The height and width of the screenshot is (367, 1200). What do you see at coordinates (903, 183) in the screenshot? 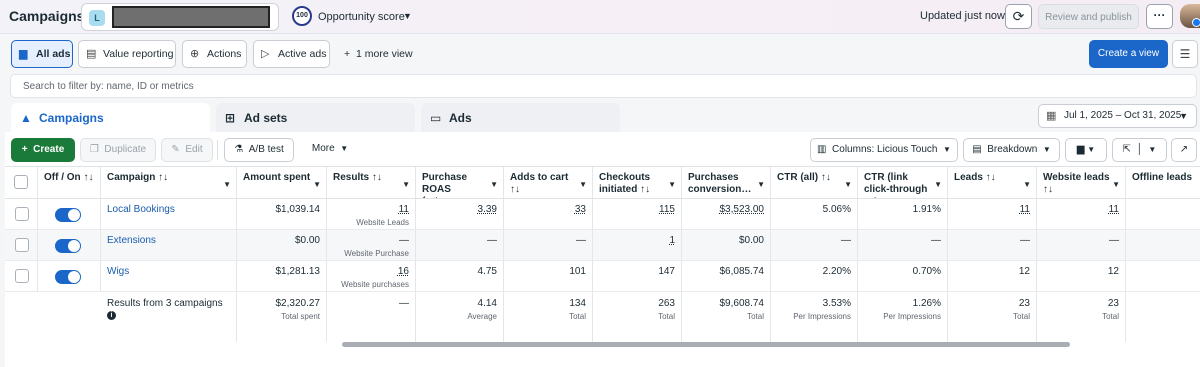
I see `header-ctr-link: CTR (link click-through rate…▼` at bounding box center [903, 183].